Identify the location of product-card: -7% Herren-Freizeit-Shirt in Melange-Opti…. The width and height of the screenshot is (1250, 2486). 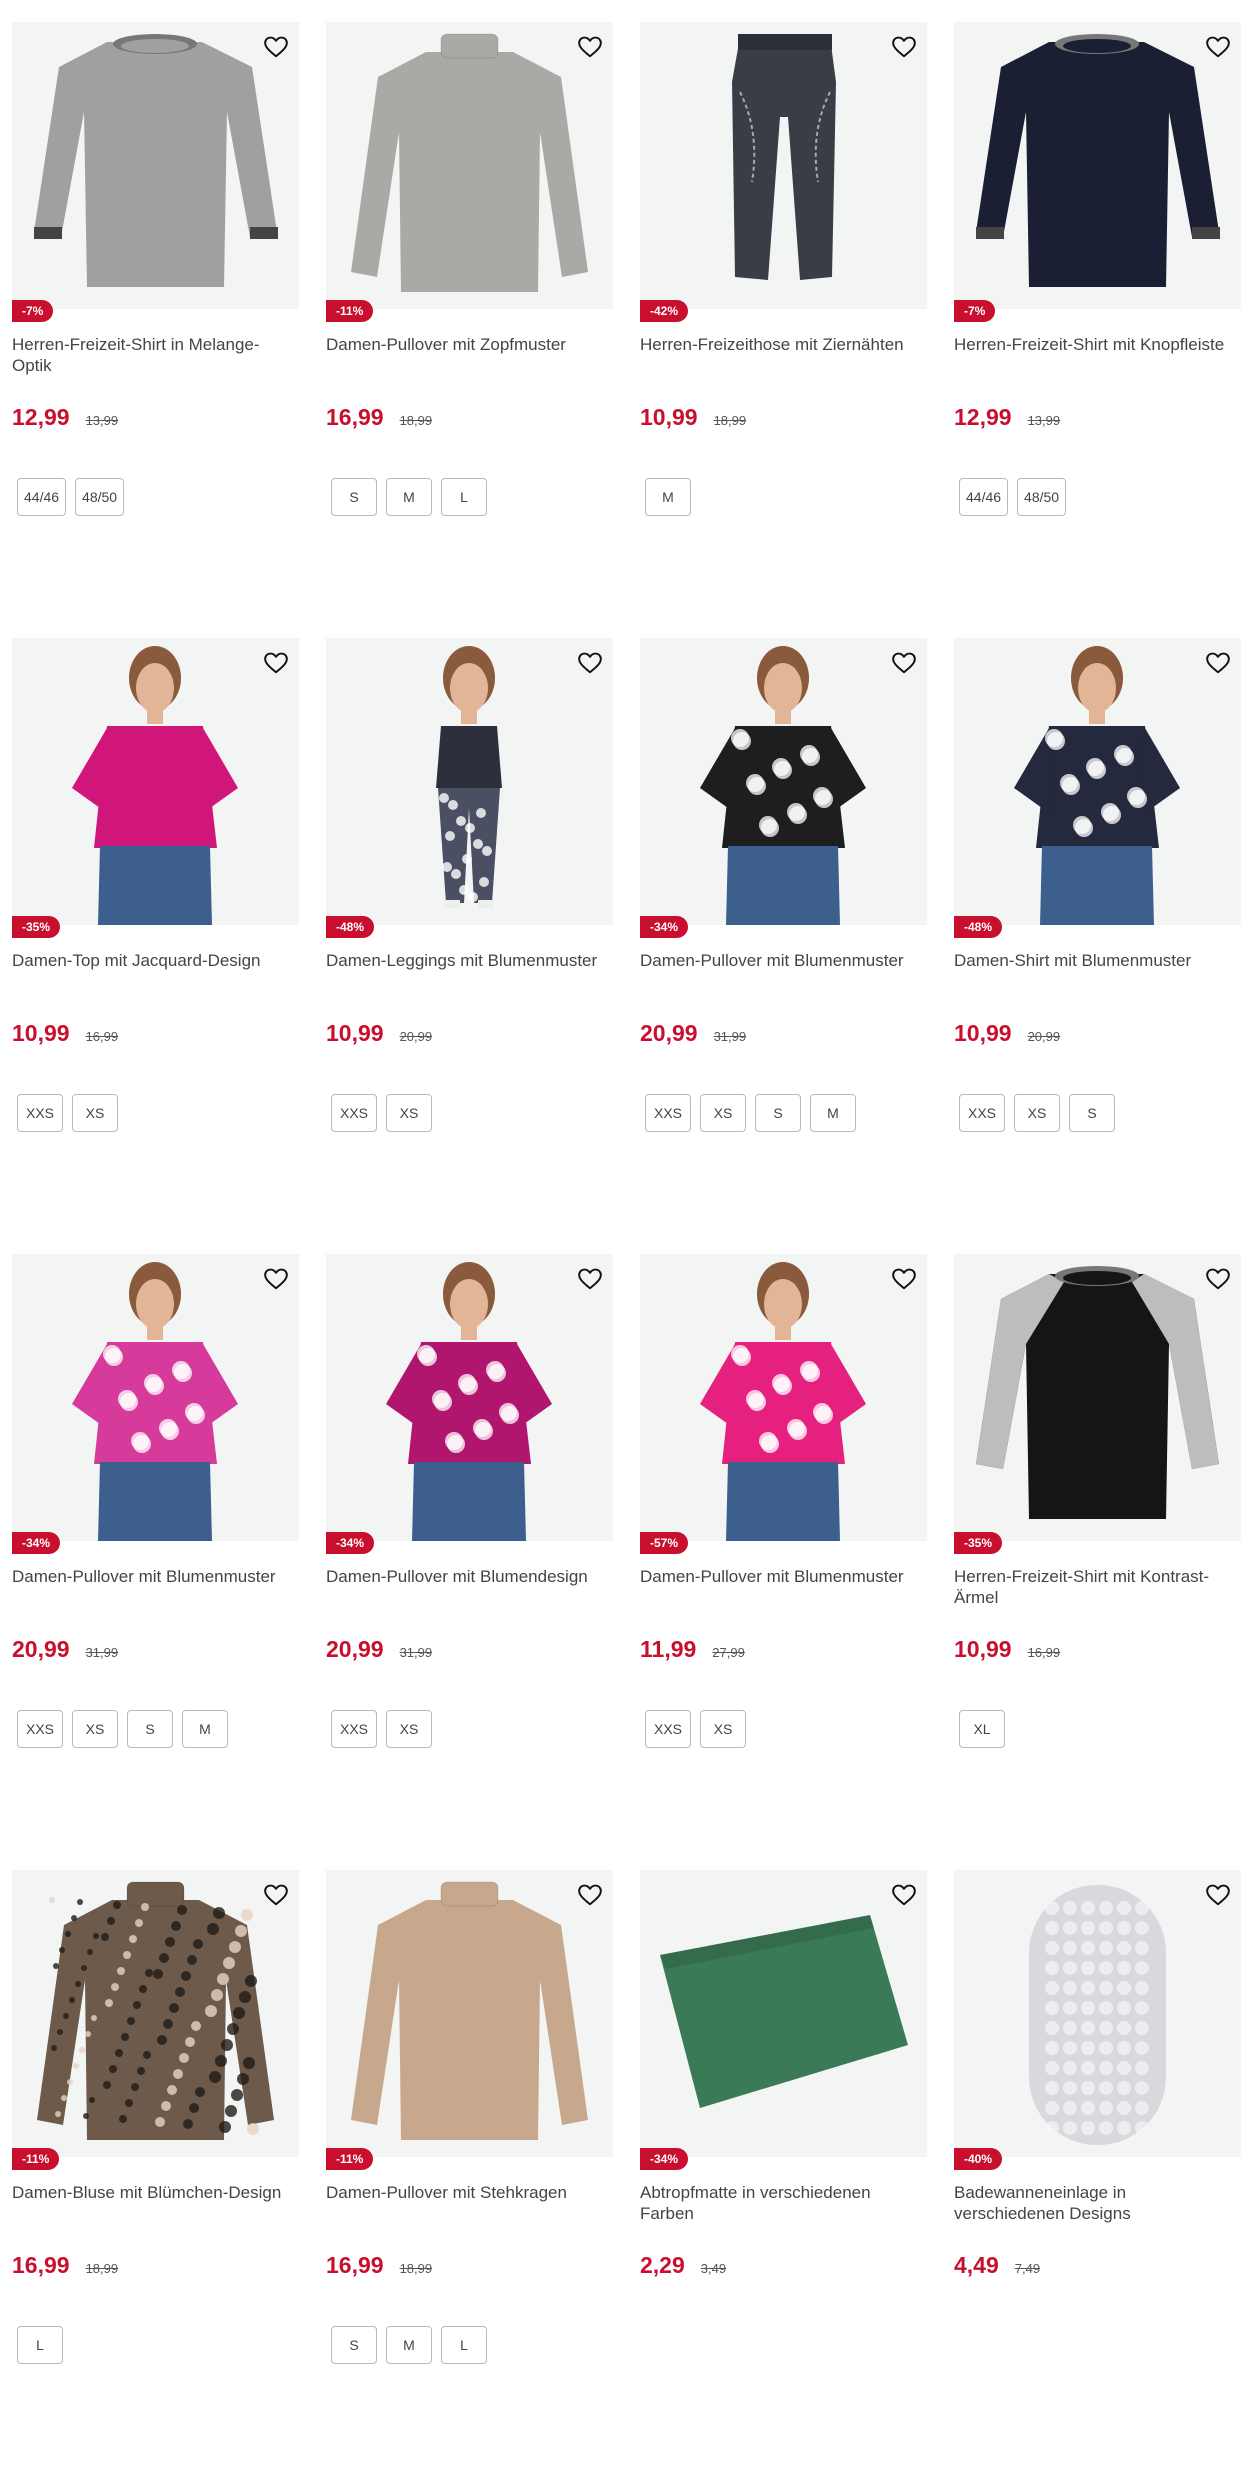
(155, 330).